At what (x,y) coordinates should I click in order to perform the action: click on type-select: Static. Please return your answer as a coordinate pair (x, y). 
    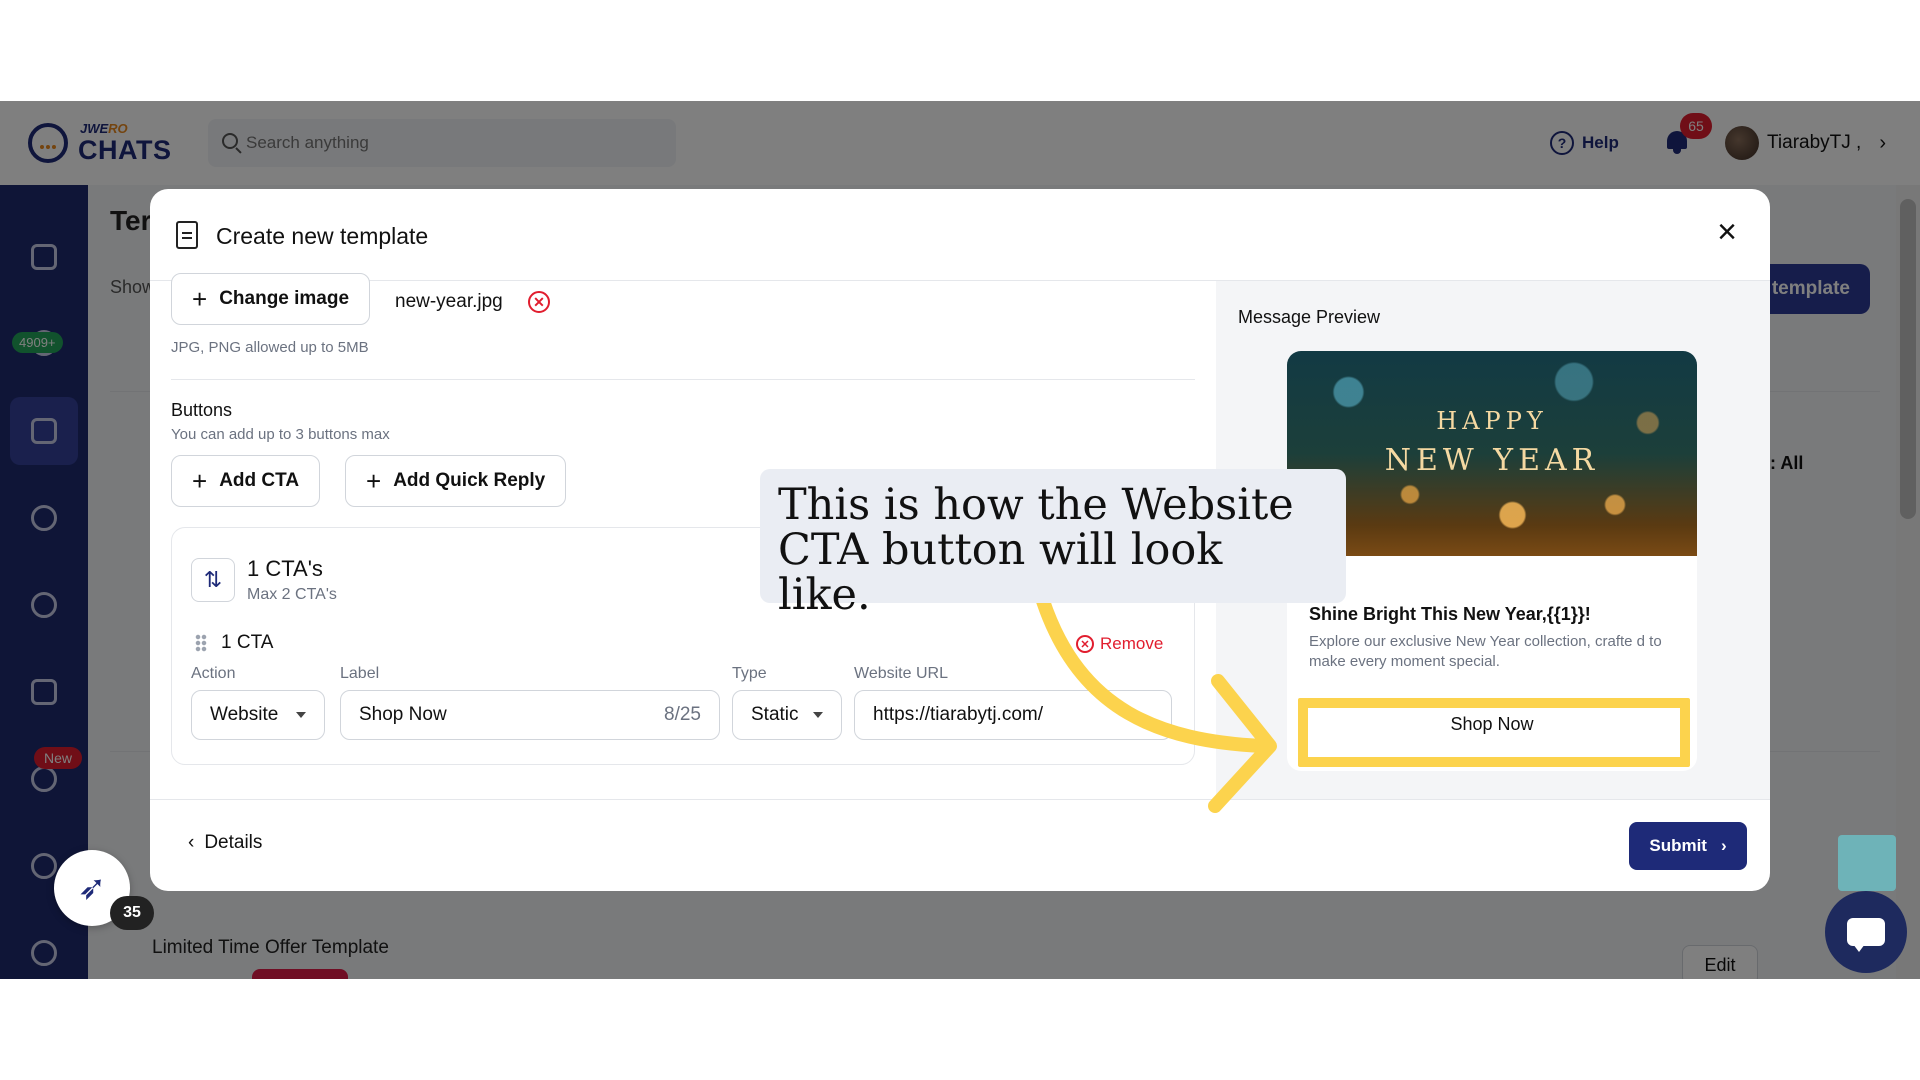
    Looking at the image, I should click on (787, 715).